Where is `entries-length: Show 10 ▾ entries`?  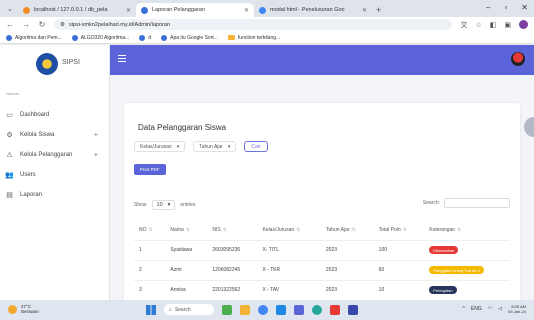 entries-length: Show 10 ▾ entries is located at coordinates (164, 205).